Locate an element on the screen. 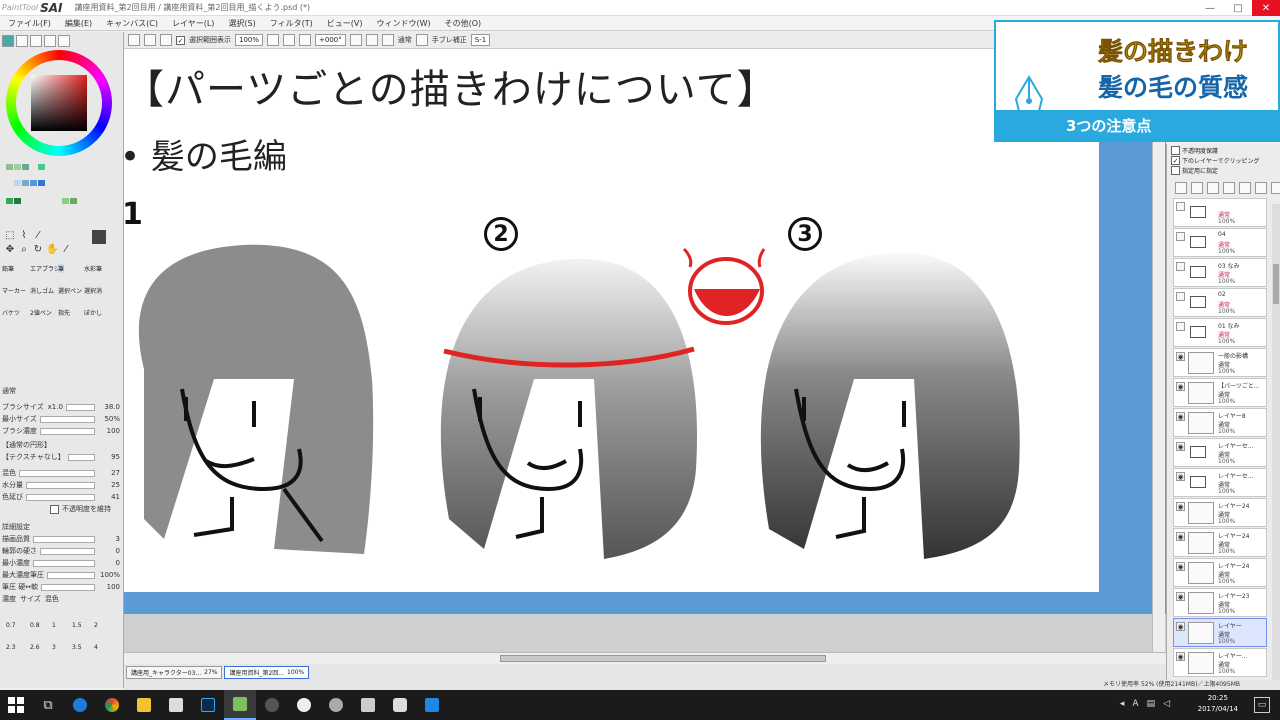  zoom-field: 100% is located at coordinates (249, 40).